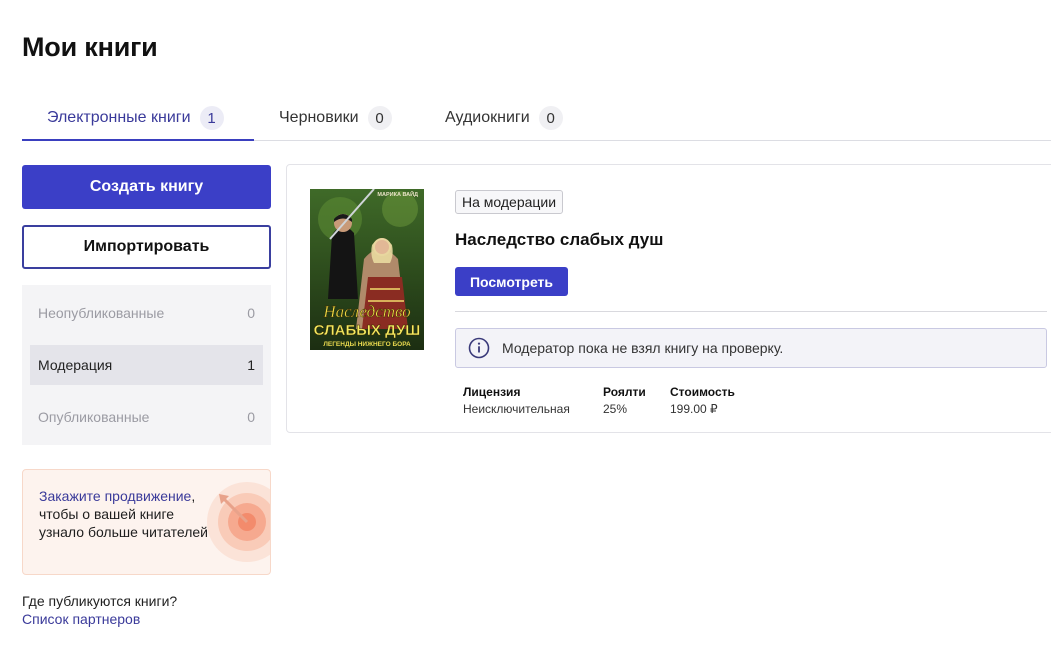  I want to click on tab-drafts: Черновики 0, so click(335, 118).